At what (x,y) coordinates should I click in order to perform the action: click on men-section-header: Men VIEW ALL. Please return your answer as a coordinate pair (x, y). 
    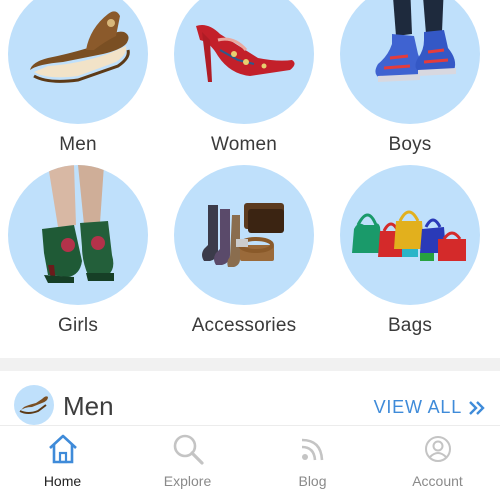
    Looking at the image, I should click on (250, 399).